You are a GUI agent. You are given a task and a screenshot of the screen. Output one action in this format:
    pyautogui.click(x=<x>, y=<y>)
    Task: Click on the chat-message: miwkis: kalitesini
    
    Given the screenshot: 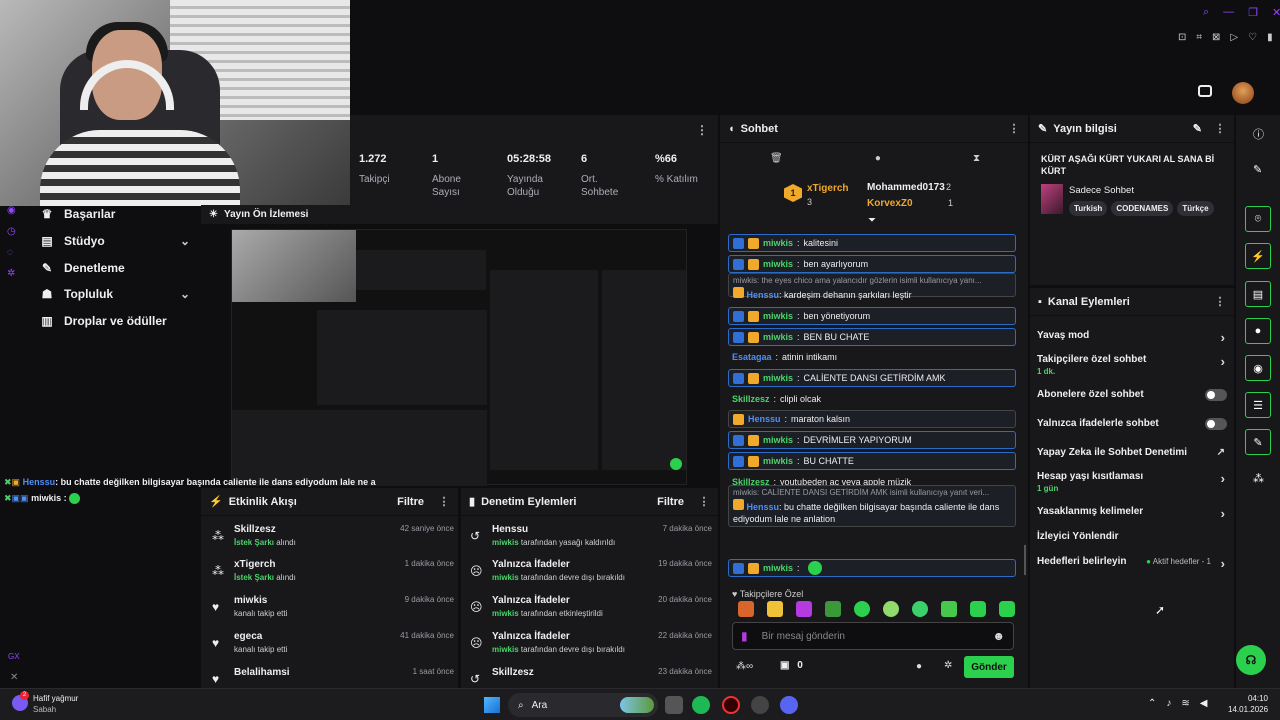 What is the action you would take?
    pyautogui.click(x=872, y=243)
    